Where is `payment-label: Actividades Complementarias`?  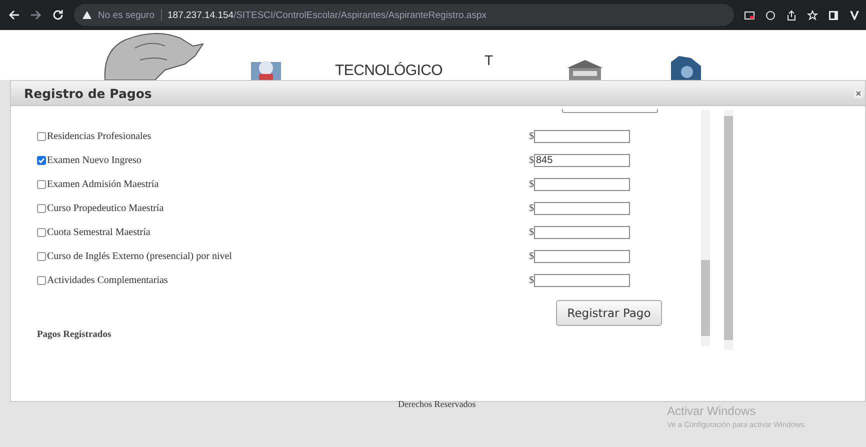 payment-label: Actividades Complementarias is located at coordinates (107, 280).